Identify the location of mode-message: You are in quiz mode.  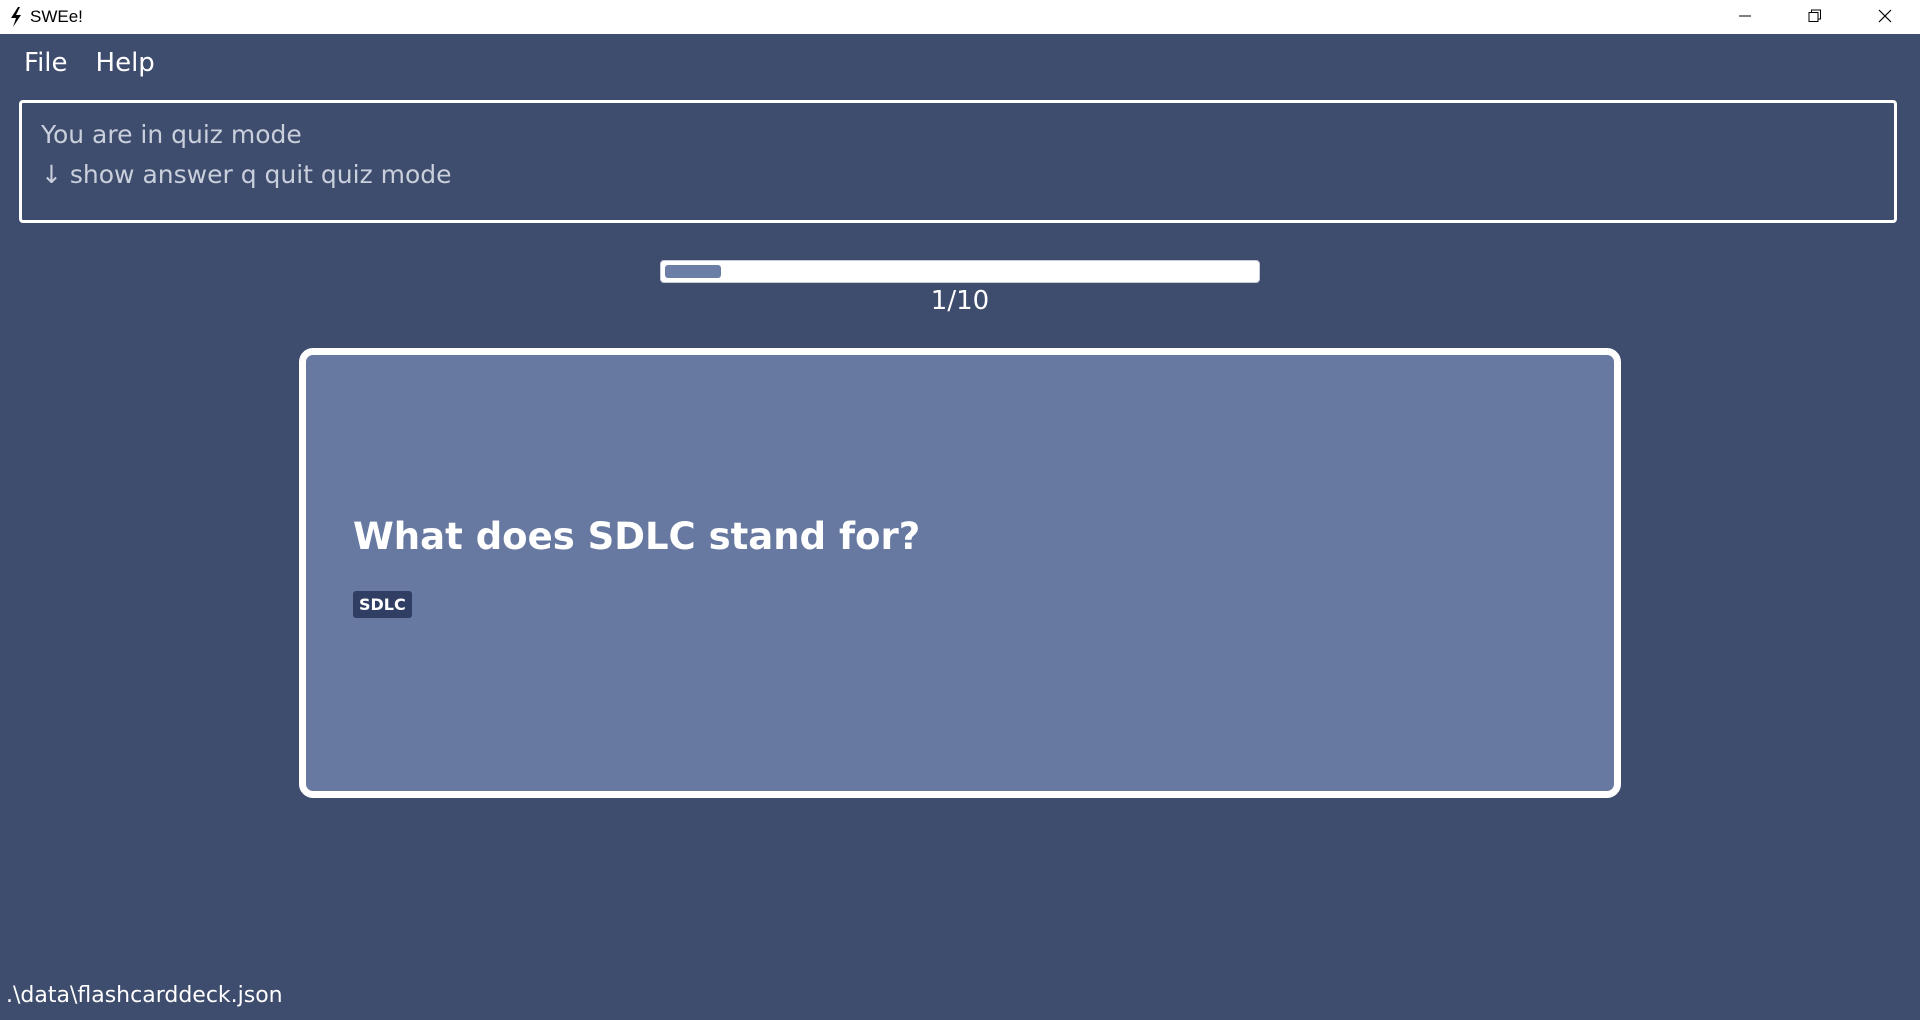
(171, 134).